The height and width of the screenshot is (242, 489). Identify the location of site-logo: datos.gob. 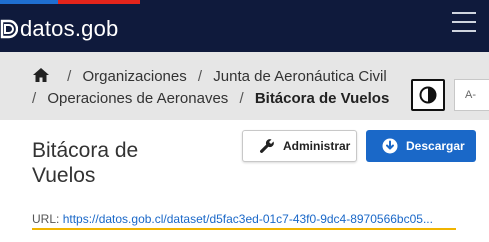
(59, 29).